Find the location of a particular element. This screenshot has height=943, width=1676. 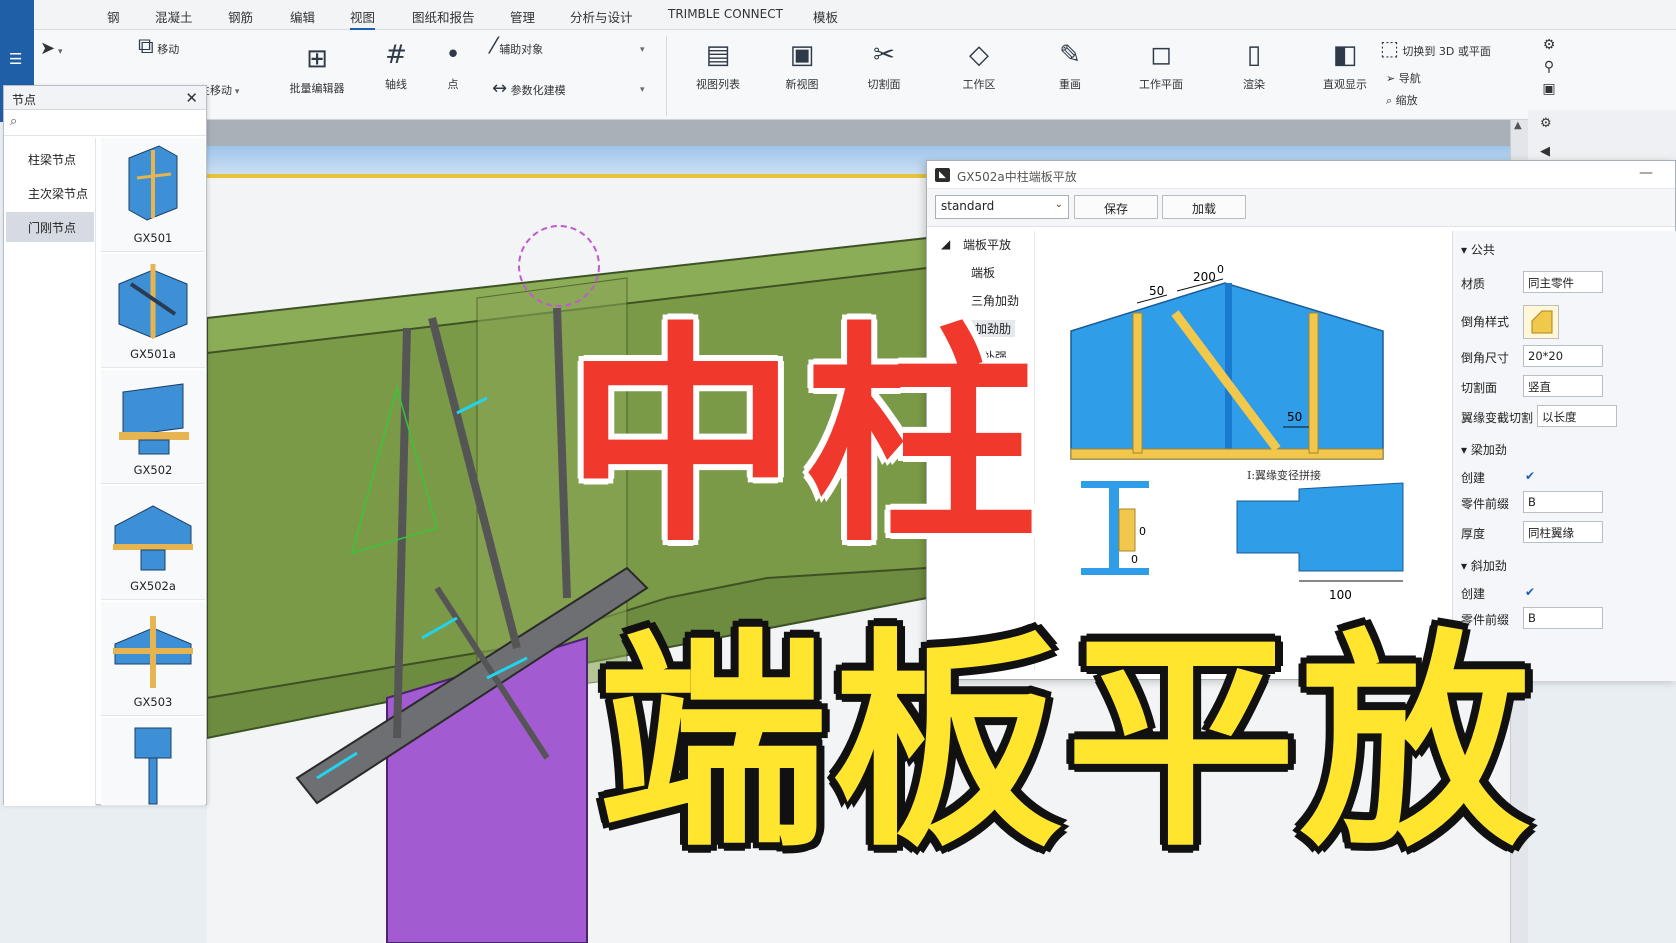

view-list-button: ▤ 视图列表 is located at coordinates (718, 65).